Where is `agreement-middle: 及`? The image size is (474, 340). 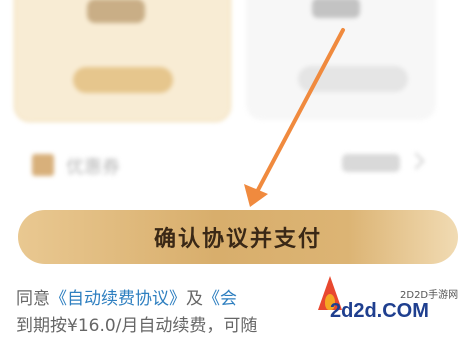 agreement-middle: 及 is located at coordinates (194, 299).